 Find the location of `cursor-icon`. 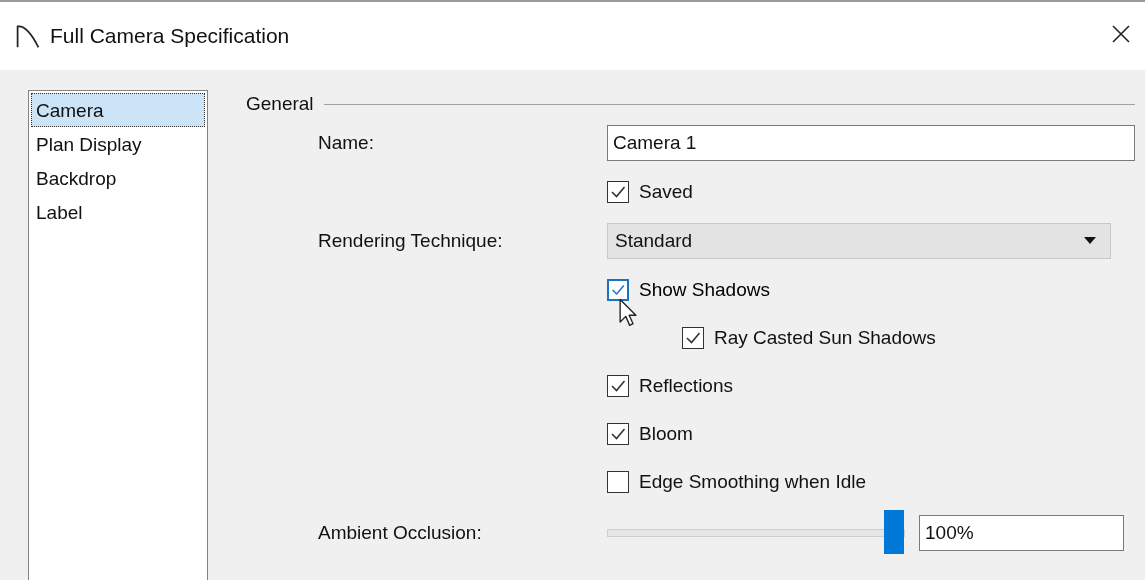

cursor-icon is located at coordinates (628, 313).